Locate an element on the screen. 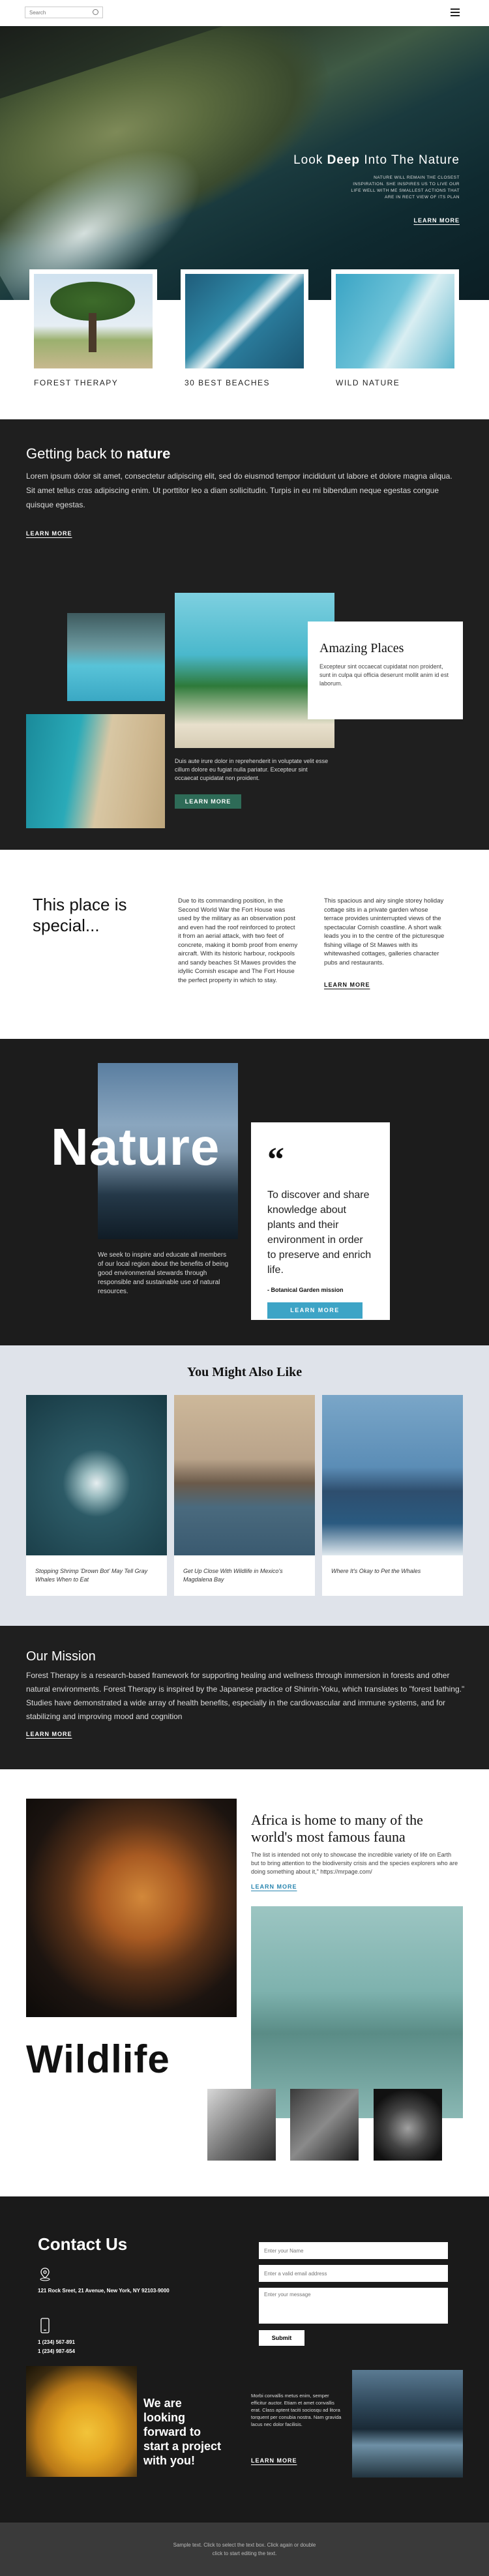  hamburger-menu-icon is located at coordinates (456, 12).